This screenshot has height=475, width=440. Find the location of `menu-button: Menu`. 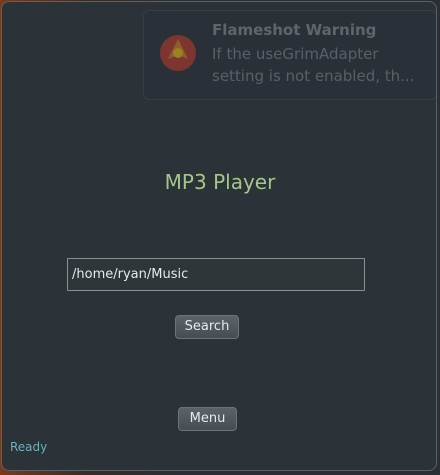

menu-button: Menu is located at coordinates (207, 419).